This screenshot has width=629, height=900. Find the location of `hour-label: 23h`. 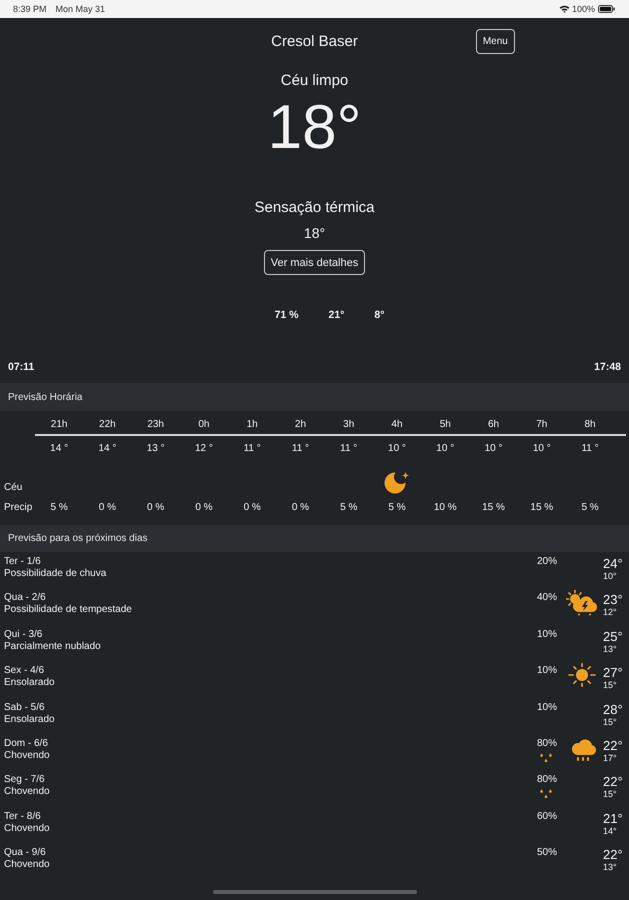

hour-label: 23h is located at coordinates (155, 424).